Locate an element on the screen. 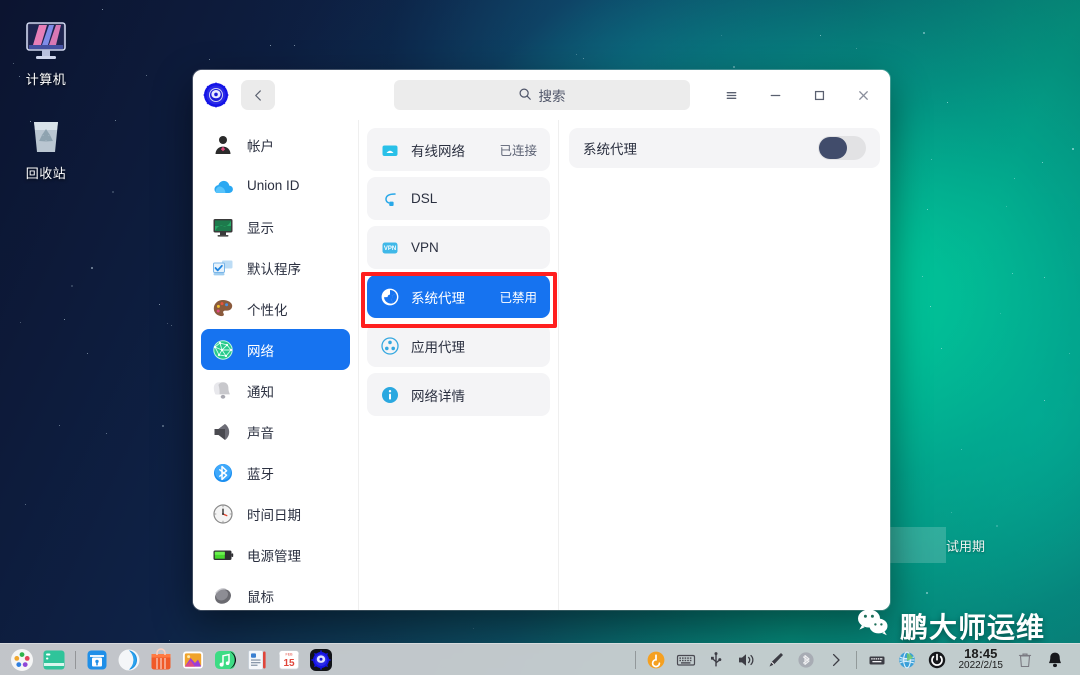  maximize-button is located at coordinates (819, 95).